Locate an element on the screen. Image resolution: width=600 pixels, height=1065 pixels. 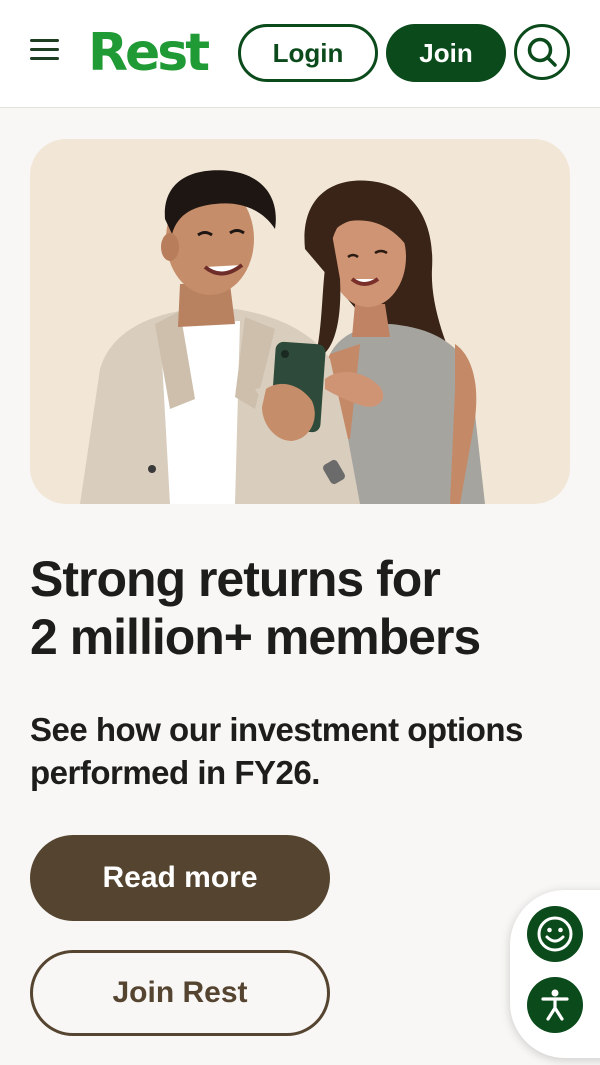
accessibility-button is located at coordinates (555, 1005).